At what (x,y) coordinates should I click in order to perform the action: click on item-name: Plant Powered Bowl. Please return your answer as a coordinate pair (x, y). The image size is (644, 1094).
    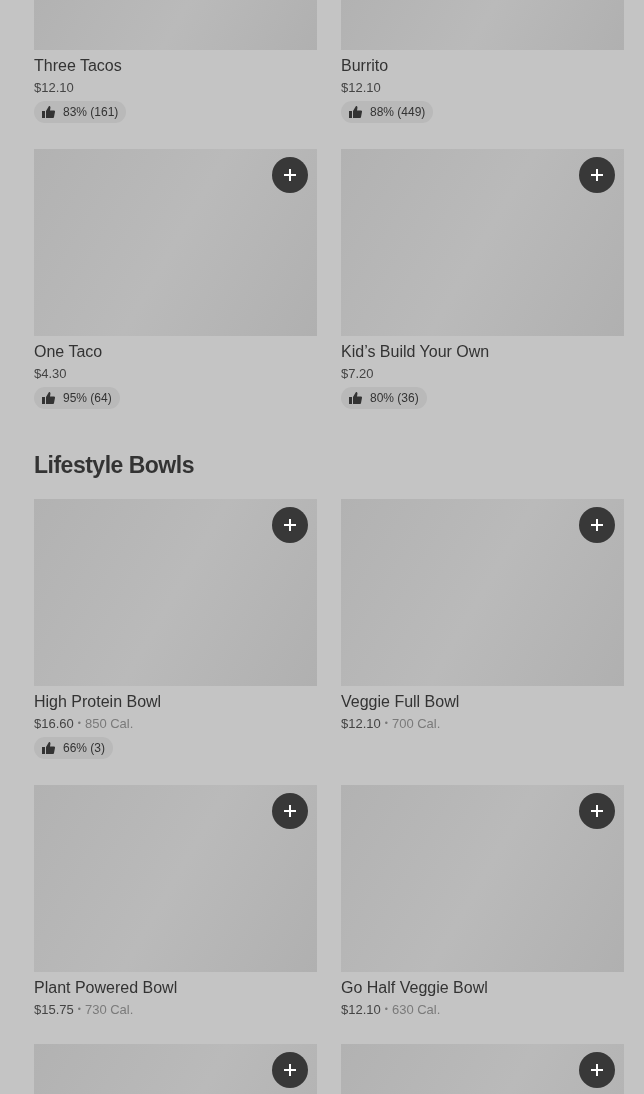
    Looking at the image, I should click on (106, 988).